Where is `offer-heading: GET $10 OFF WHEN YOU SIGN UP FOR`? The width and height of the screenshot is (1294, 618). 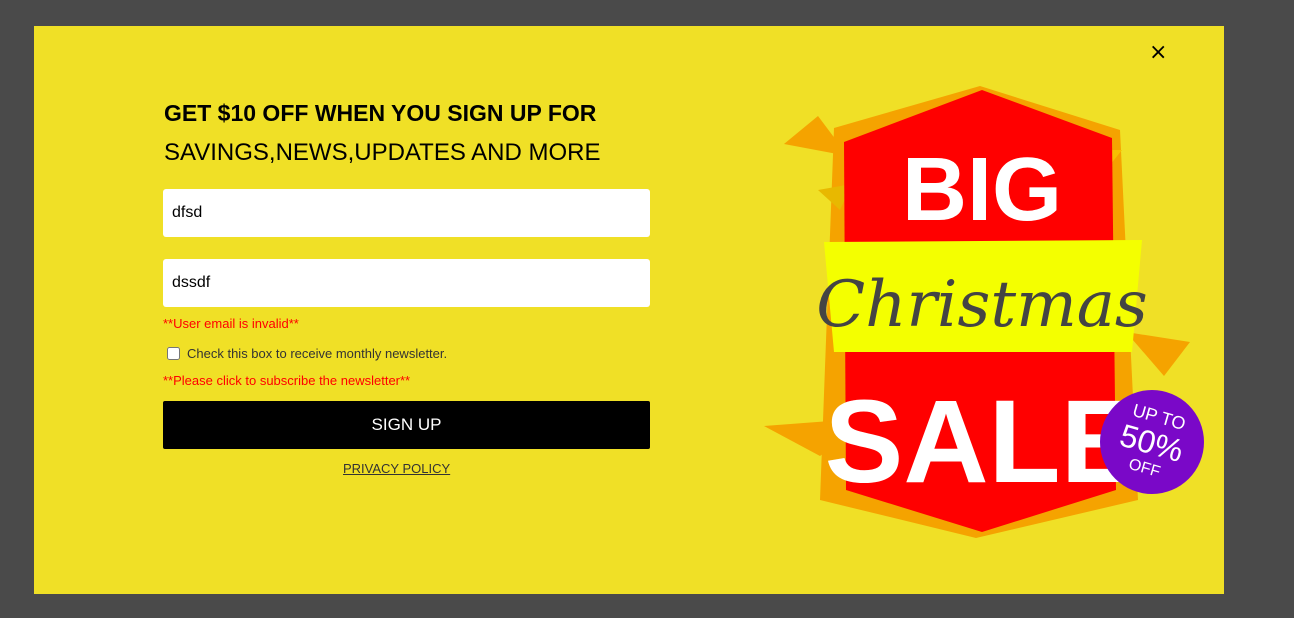
offer-heading: GET $10 OFF WHEN YOU SIGN UP FOR is located at coordinates (380, 113).